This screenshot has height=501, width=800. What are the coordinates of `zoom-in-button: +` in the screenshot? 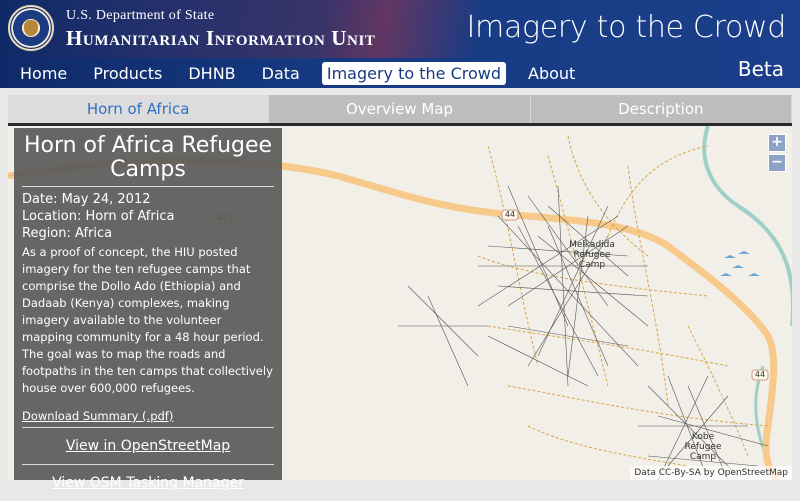 It's located at (777, 143).